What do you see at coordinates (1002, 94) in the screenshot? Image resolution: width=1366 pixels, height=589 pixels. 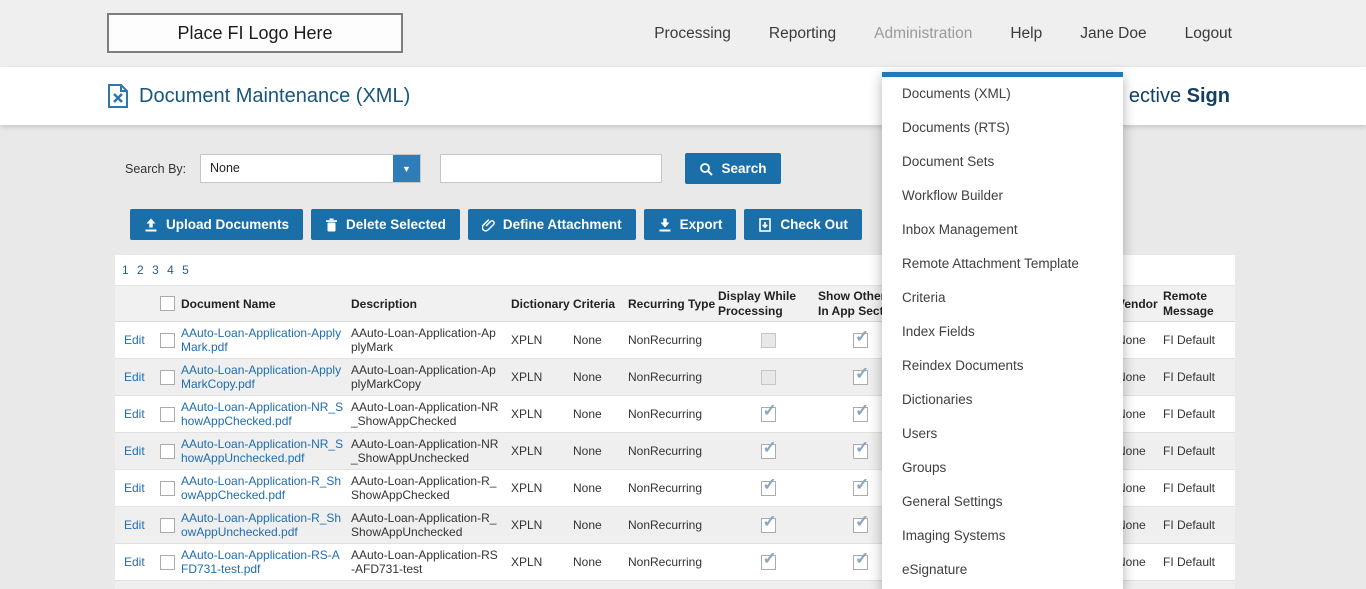 I see `admin-menu-item: Documents (XML)` at bounding box center [1002, 94].